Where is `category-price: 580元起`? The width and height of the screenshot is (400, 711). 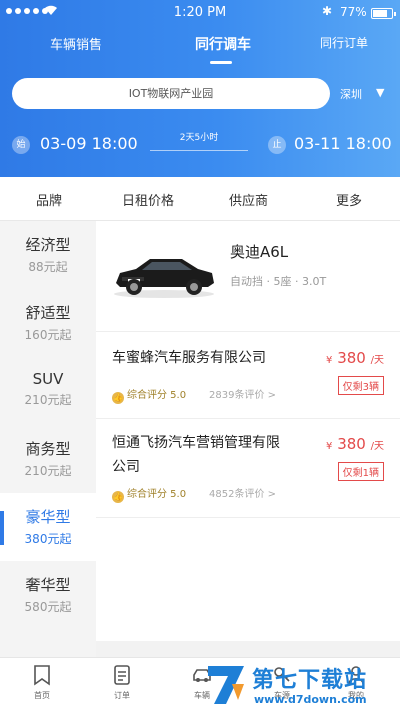 category-price: 580元起 is located at coordinates (48, 607).